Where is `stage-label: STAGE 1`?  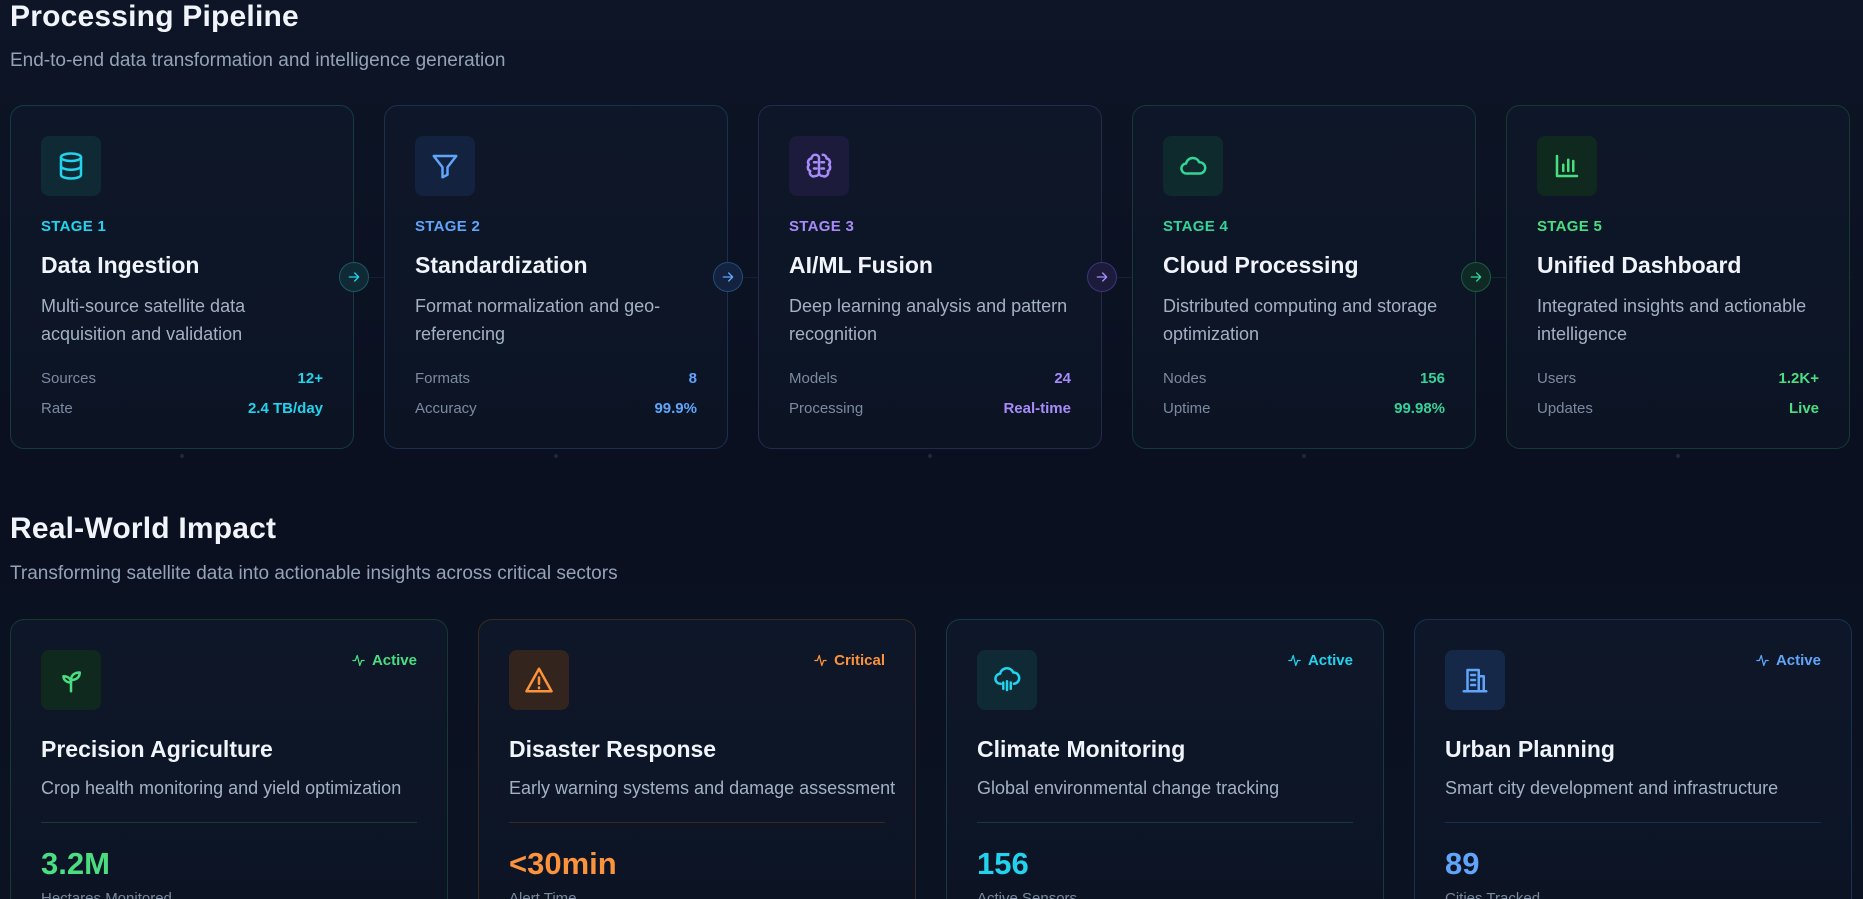 stage-label: STAGE 1 is located at coordinates (74, 226).